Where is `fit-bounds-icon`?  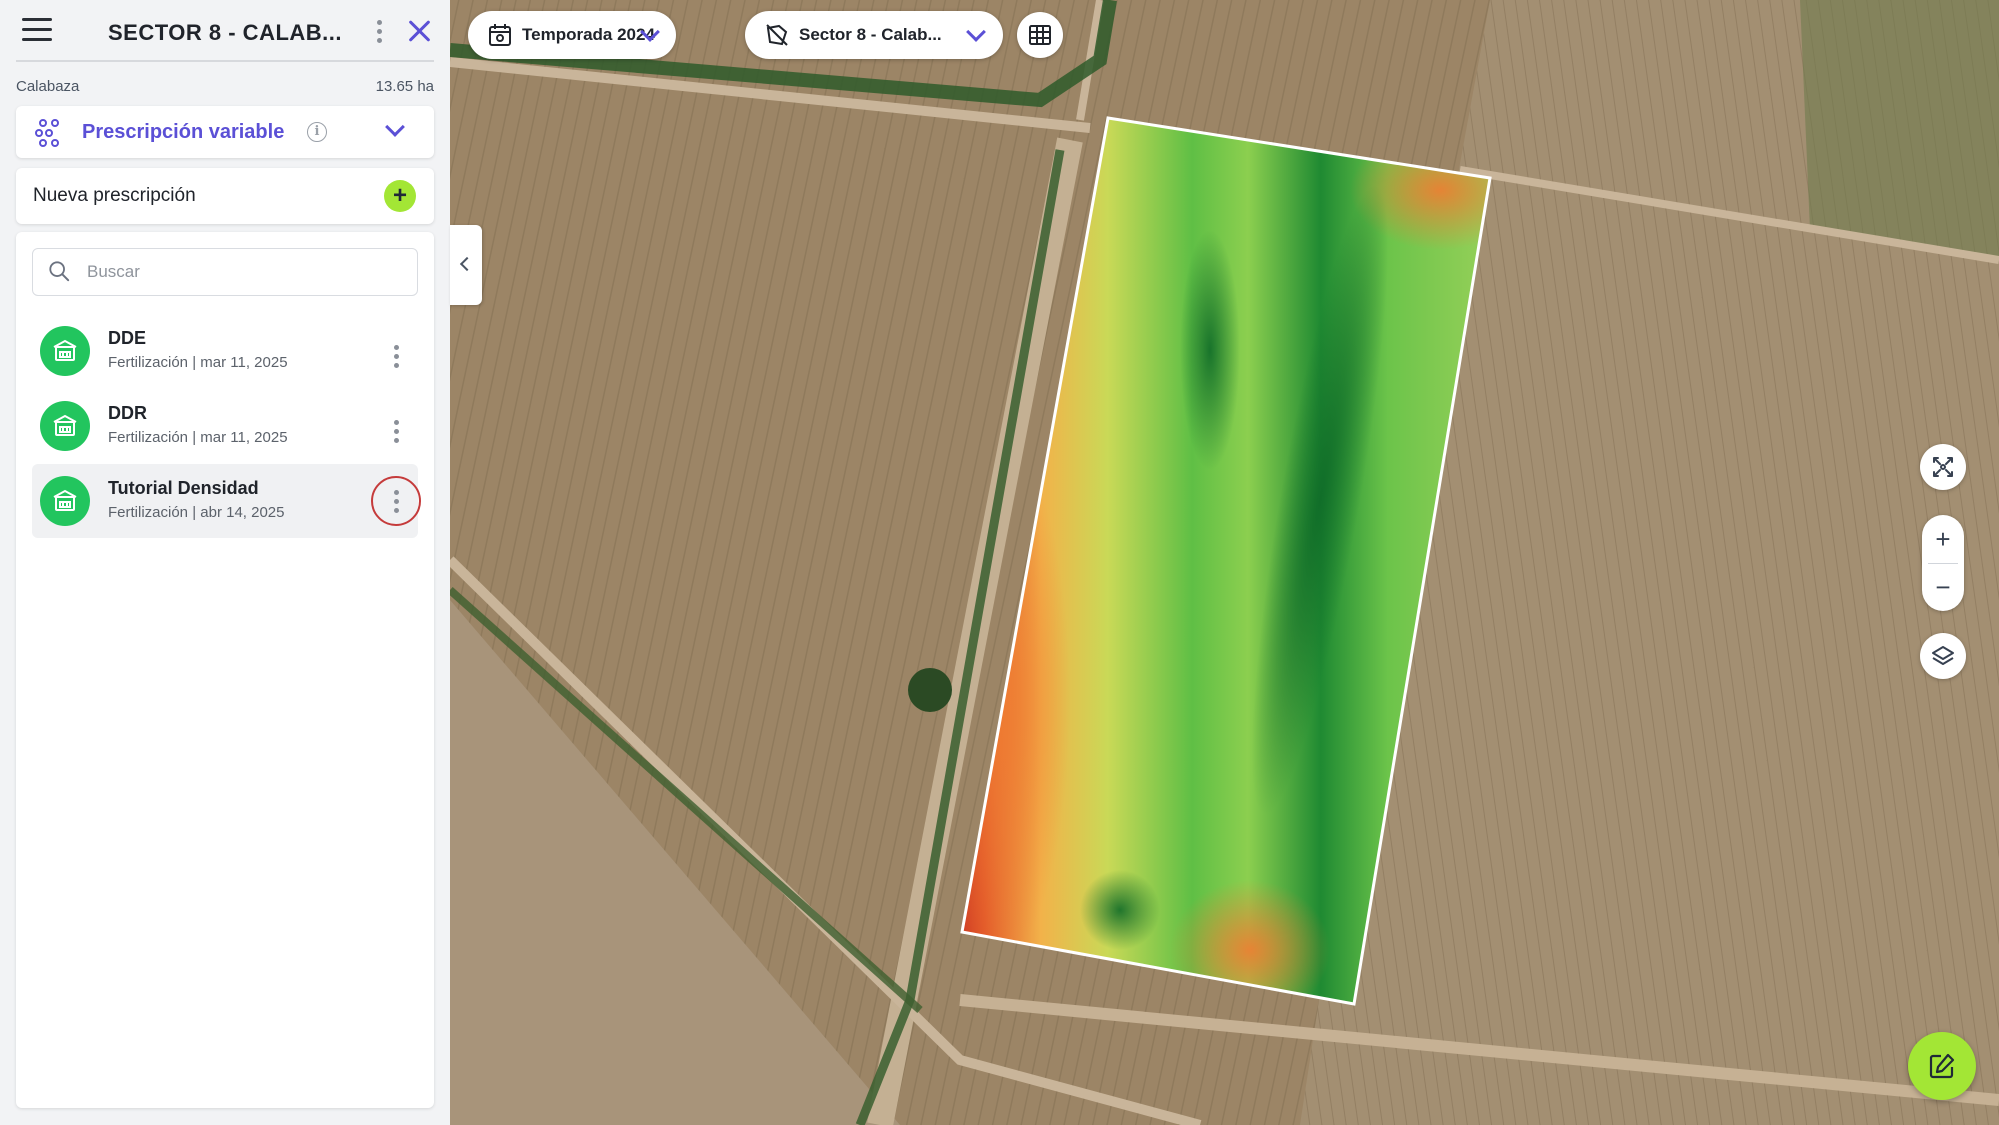 fit-bounds-icon is located at coordinates (1943, 467).